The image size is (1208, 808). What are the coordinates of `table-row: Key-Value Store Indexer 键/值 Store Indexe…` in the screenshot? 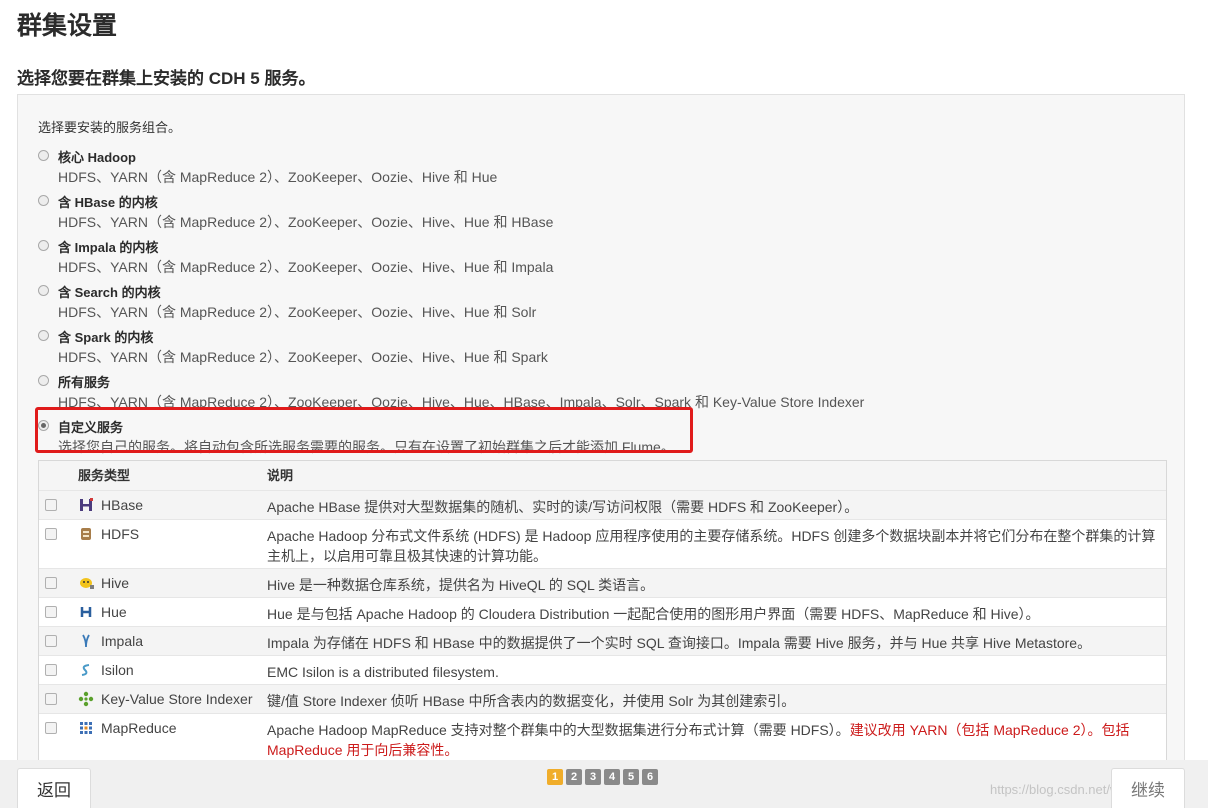 It's located at (602, 698).